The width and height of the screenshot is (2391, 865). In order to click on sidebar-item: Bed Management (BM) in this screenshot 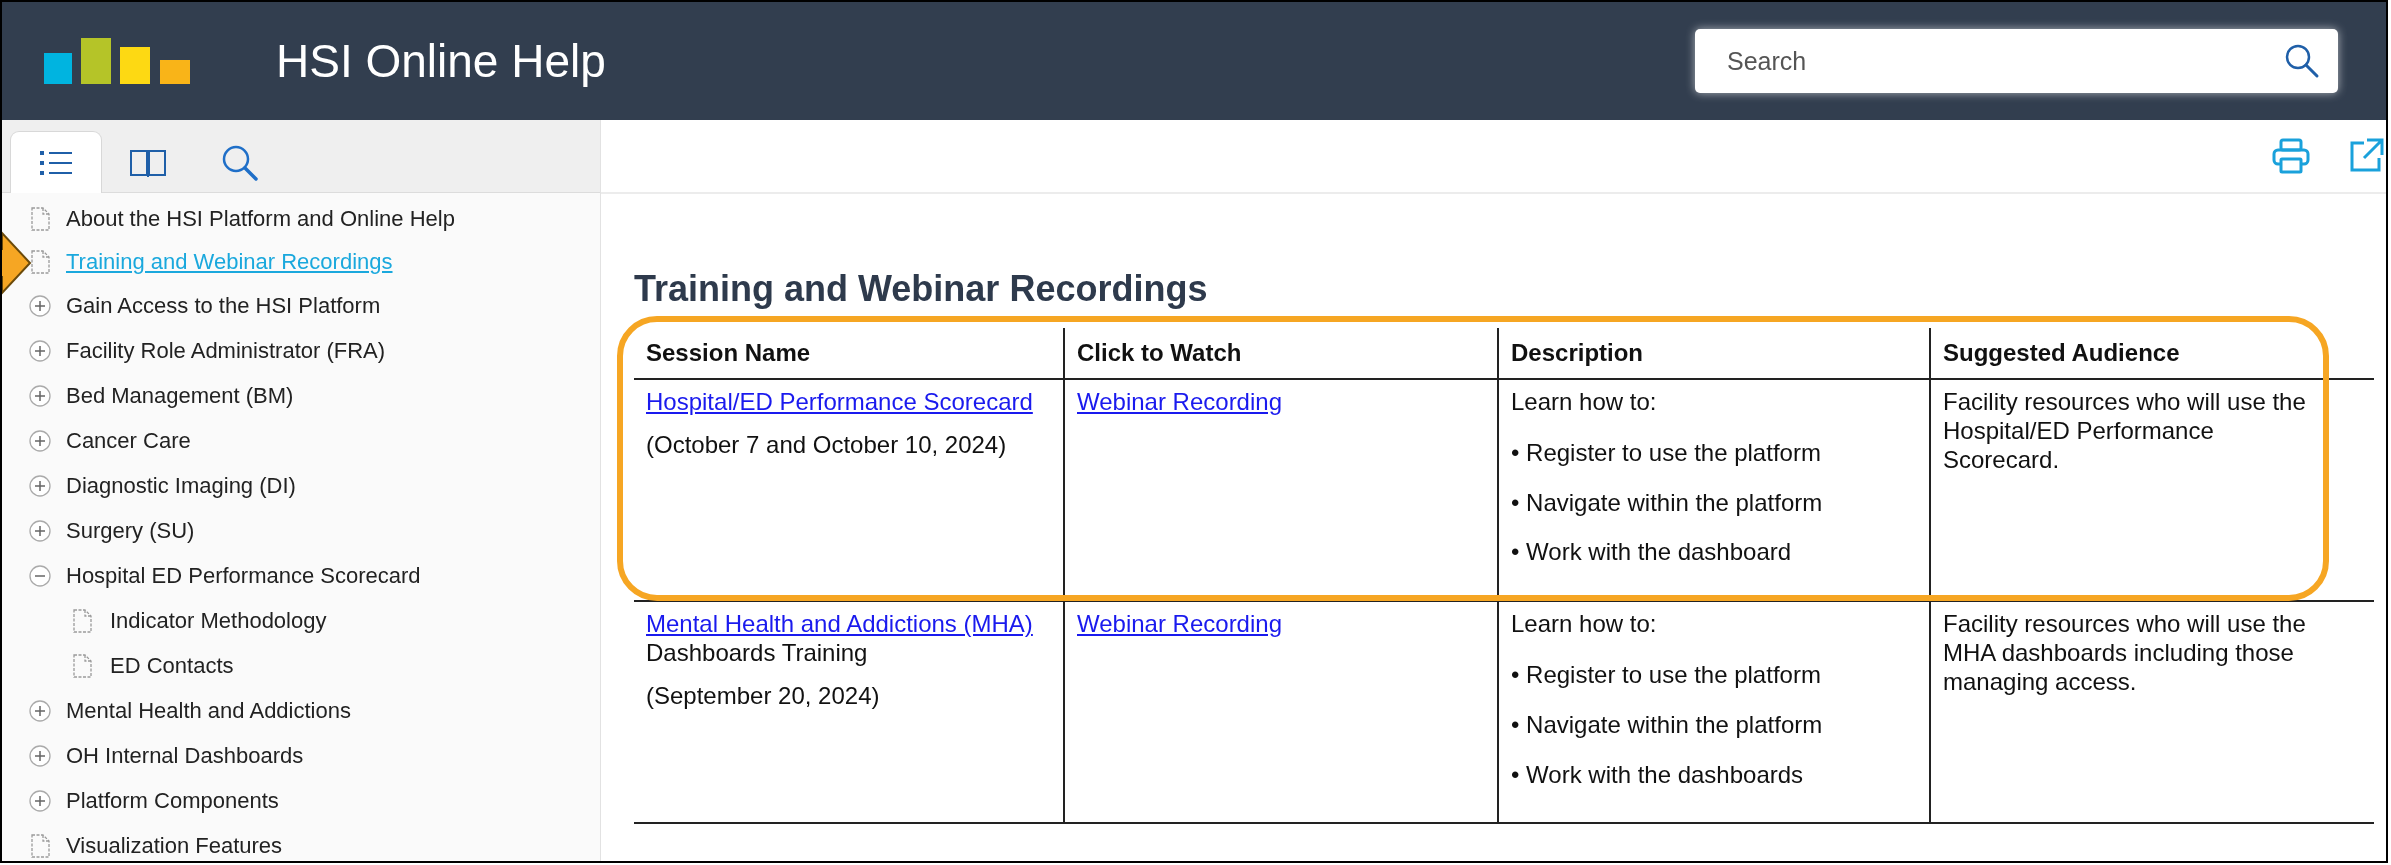, I will do `click(180, 395)`.